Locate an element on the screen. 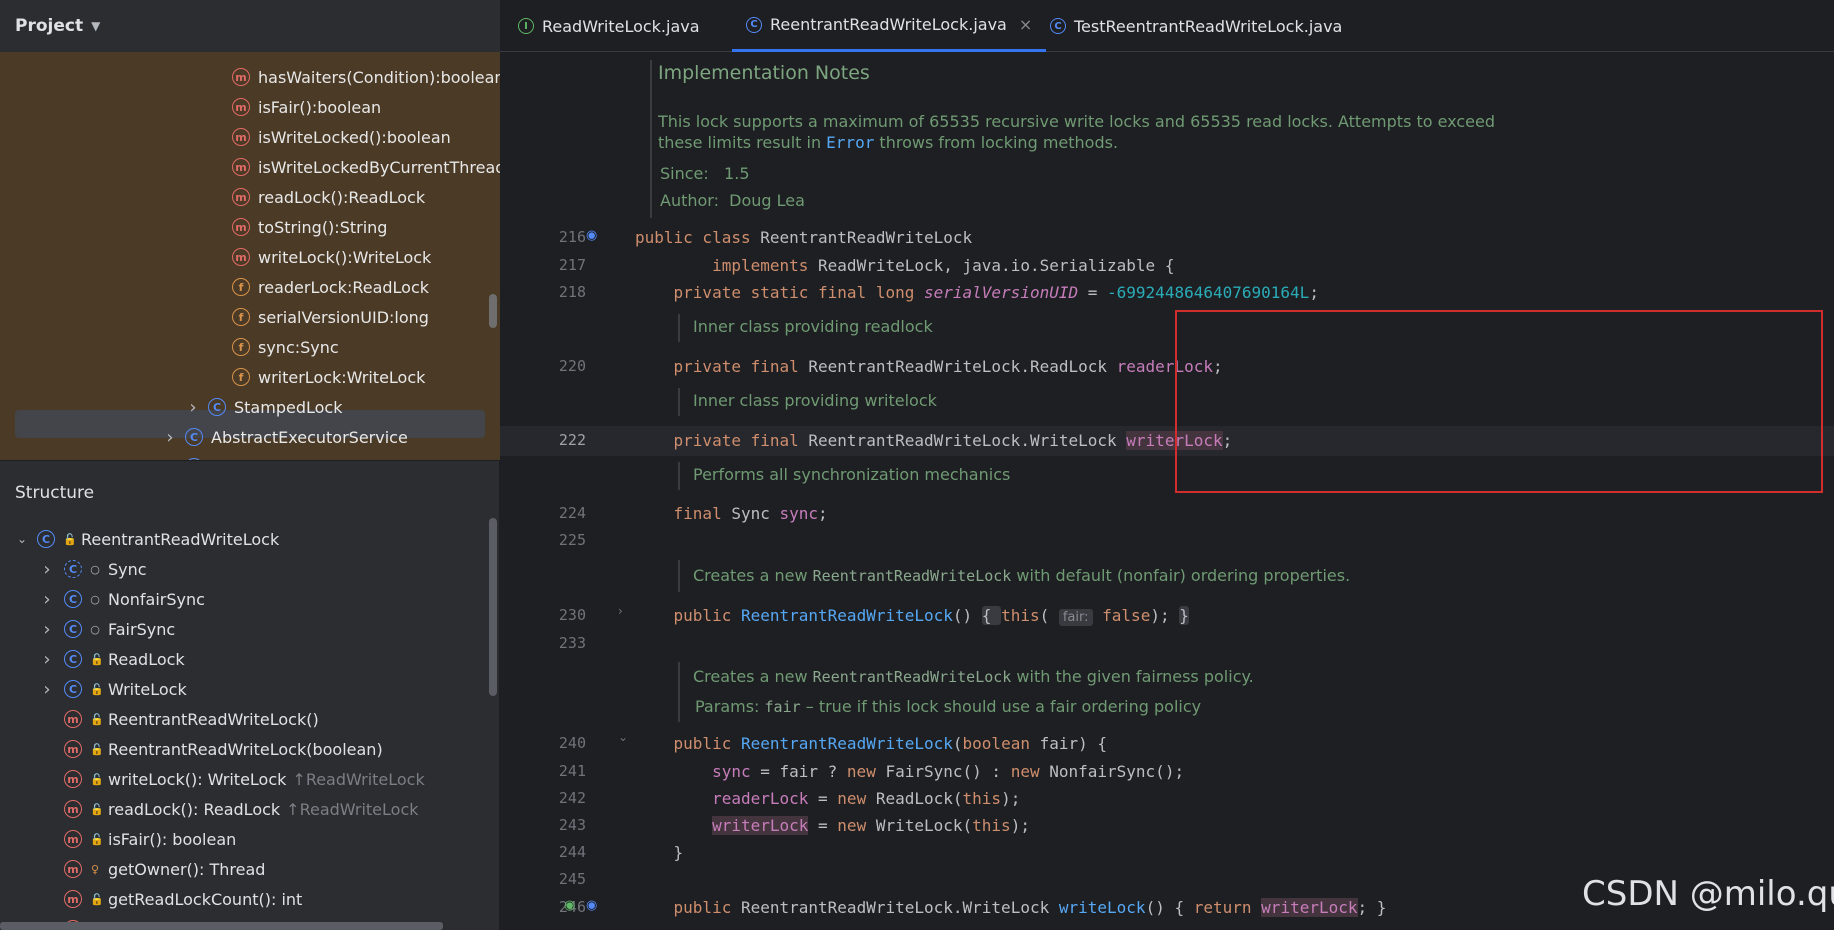 Image resolution: width=1834 pixels, height=930 pixels. structure-root: ⌄ C 🔓 ReentrantReadWriteLock is located at coordinates (147, 539).